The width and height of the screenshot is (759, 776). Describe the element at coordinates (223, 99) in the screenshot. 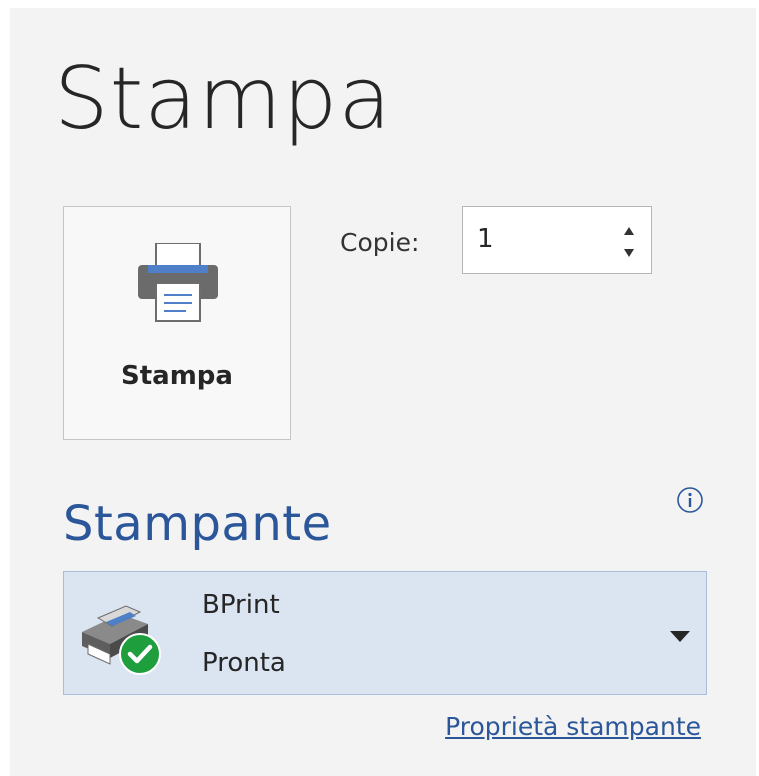

I see `page-title: Stampa` at that location.